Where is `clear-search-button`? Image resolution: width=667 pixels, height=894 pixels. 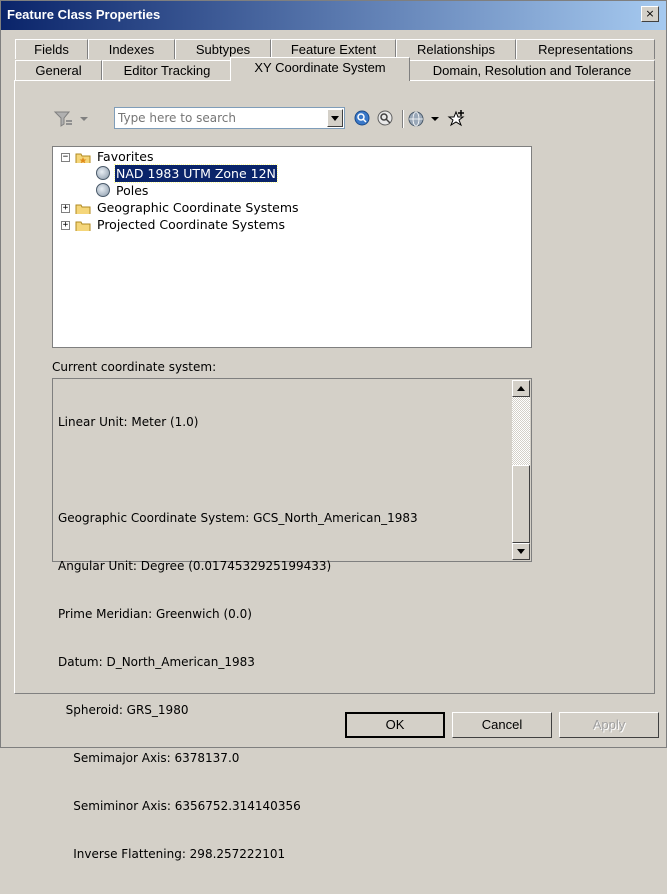
clear-search-button is located at coordinates (386, 119).